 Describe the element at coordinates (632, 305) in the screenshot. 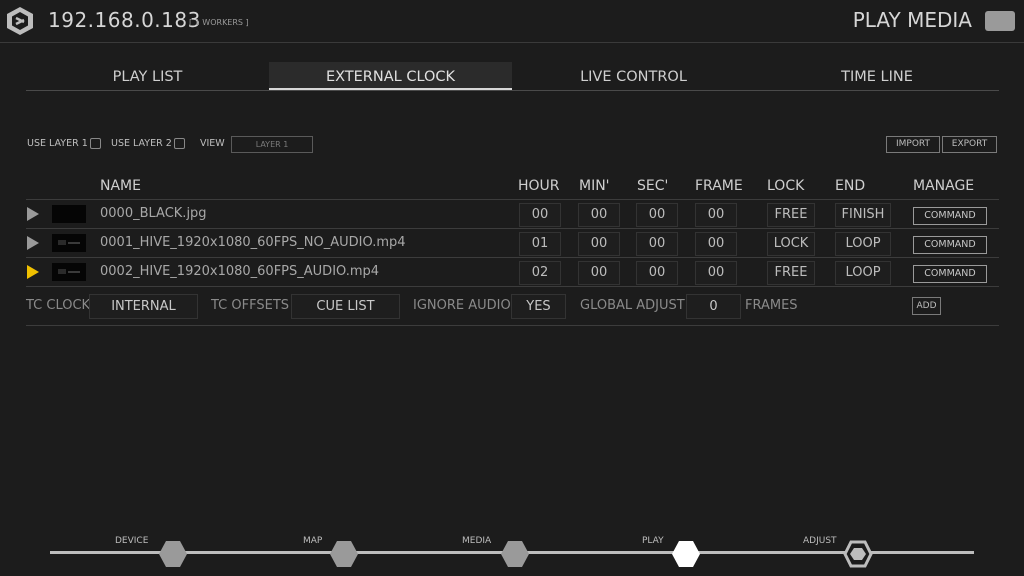

I see `global-adjust-label: GLOBAL ADJUST` at that location.